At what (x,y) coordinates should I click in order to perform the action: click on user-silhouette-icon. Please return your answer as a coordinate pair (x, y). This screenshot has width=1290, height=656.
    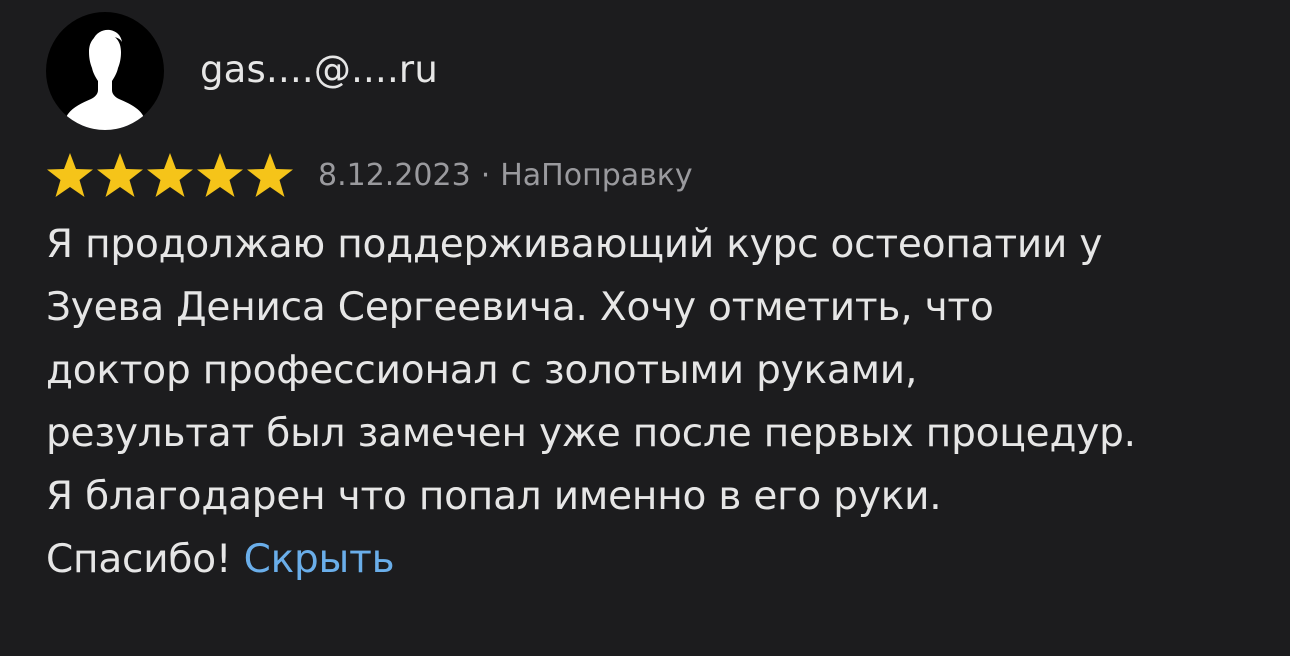
    Looking at the image, I should click on (105, 79).